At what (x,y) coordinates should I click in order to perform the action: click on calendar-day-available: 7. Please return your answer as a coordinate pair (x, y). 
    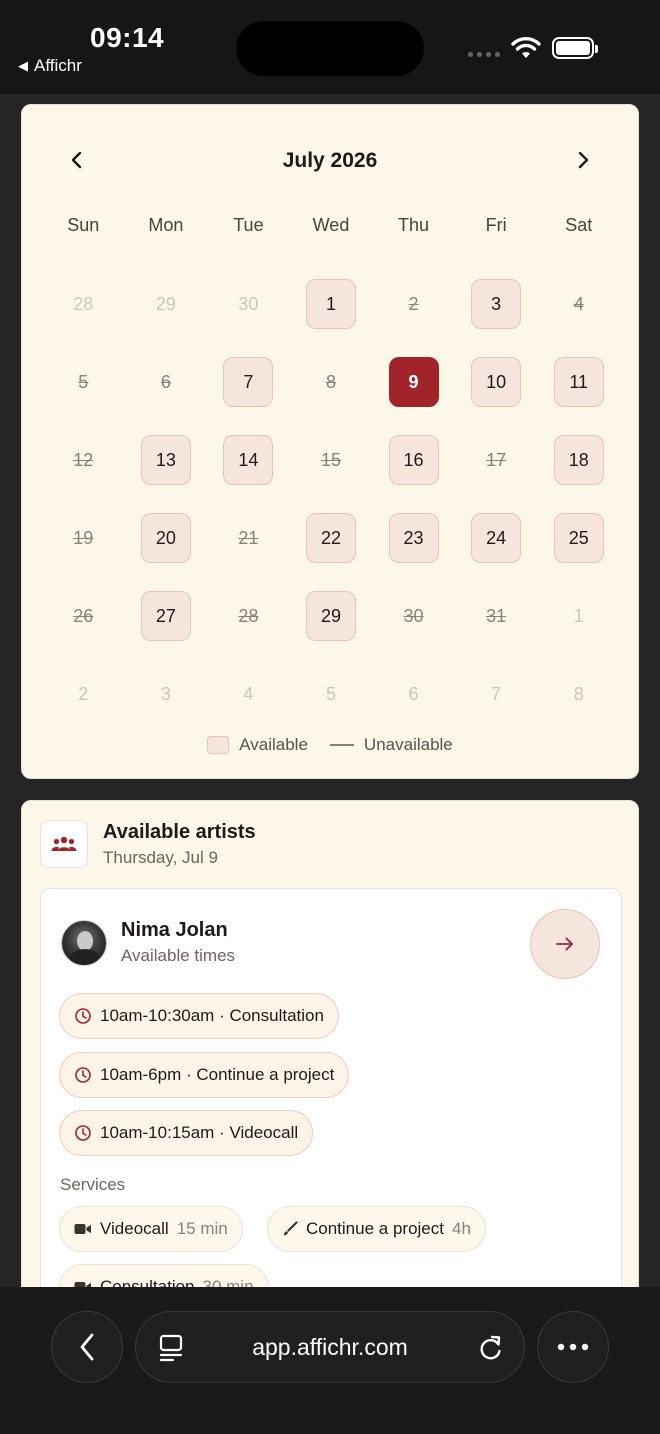
    Looking at the image, I should click on (248, 382).